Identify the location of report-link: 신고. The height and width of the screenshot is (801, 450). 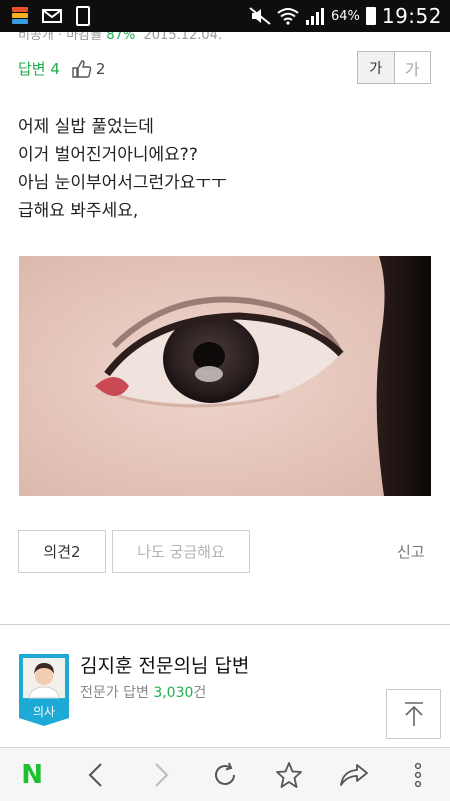
(411, 551).